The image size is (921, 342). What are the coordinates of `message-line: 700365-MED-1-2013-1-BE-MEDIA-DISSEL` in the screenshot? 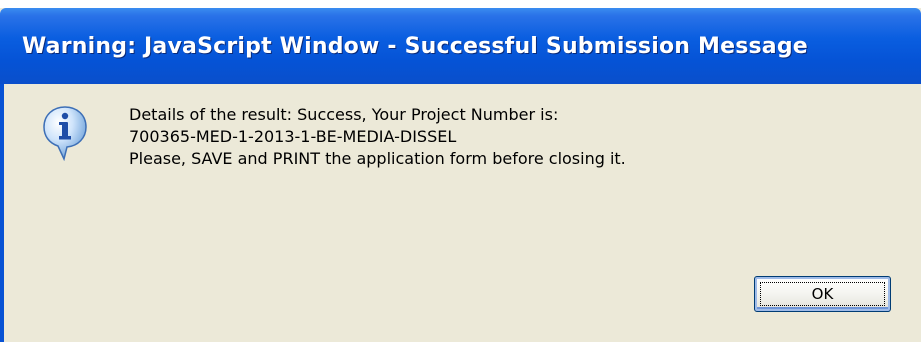 It's located at (293, 136).